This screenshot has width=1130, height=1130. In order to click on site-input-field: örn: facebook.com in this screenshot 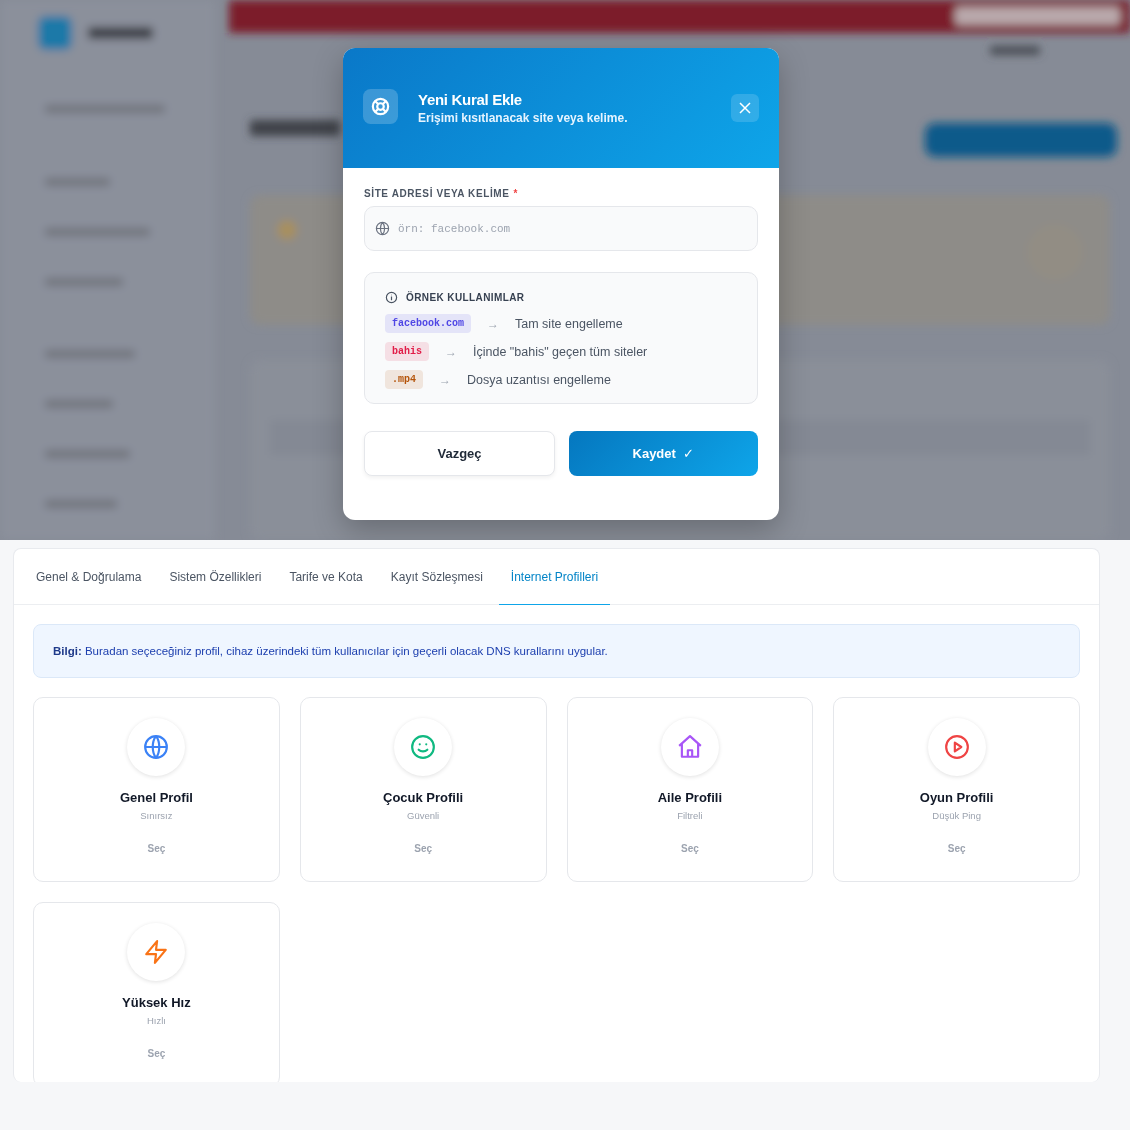, I will do `click(561, 228)`.